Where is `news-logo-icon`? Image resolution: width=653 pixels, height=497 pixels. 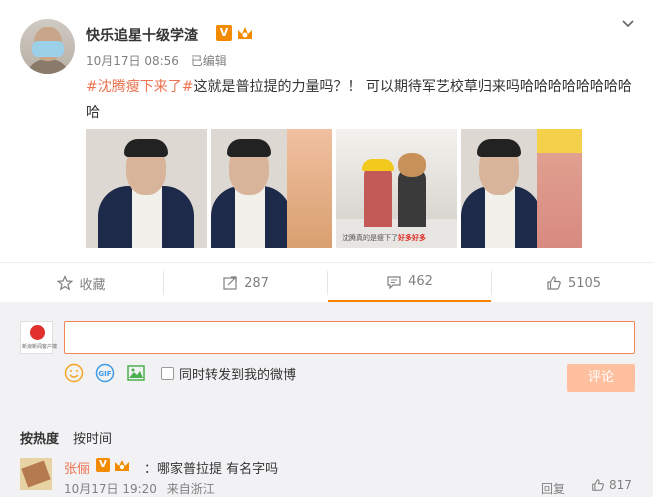 news-logo-icon is located at coordinates (37, 332).